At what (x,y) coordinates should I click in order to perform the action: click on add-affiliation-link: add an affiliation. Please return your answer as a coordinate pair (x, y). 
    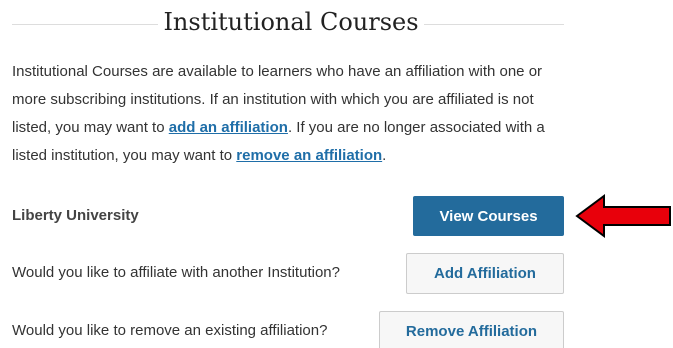
    Looking at the image, I should click on (228, 127).